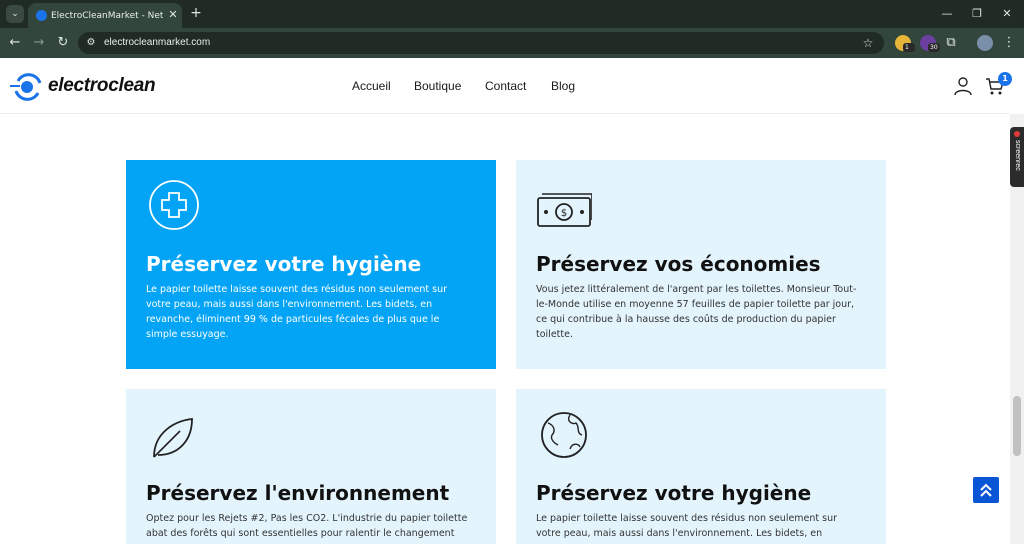 The width and height of the screenshot is (1024, 544). Describe the element at coordinates (1005, 79) in the screenshot. I see `cart-count-badge: 1` at that location.